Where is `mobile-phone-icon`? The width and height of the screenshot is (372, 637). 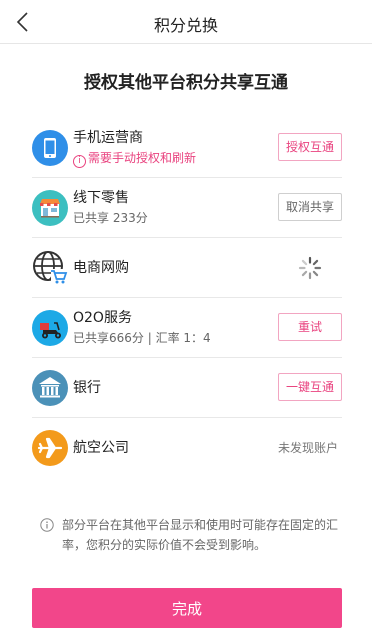
mobile-phone-icon is located at coordinates (50, 148).